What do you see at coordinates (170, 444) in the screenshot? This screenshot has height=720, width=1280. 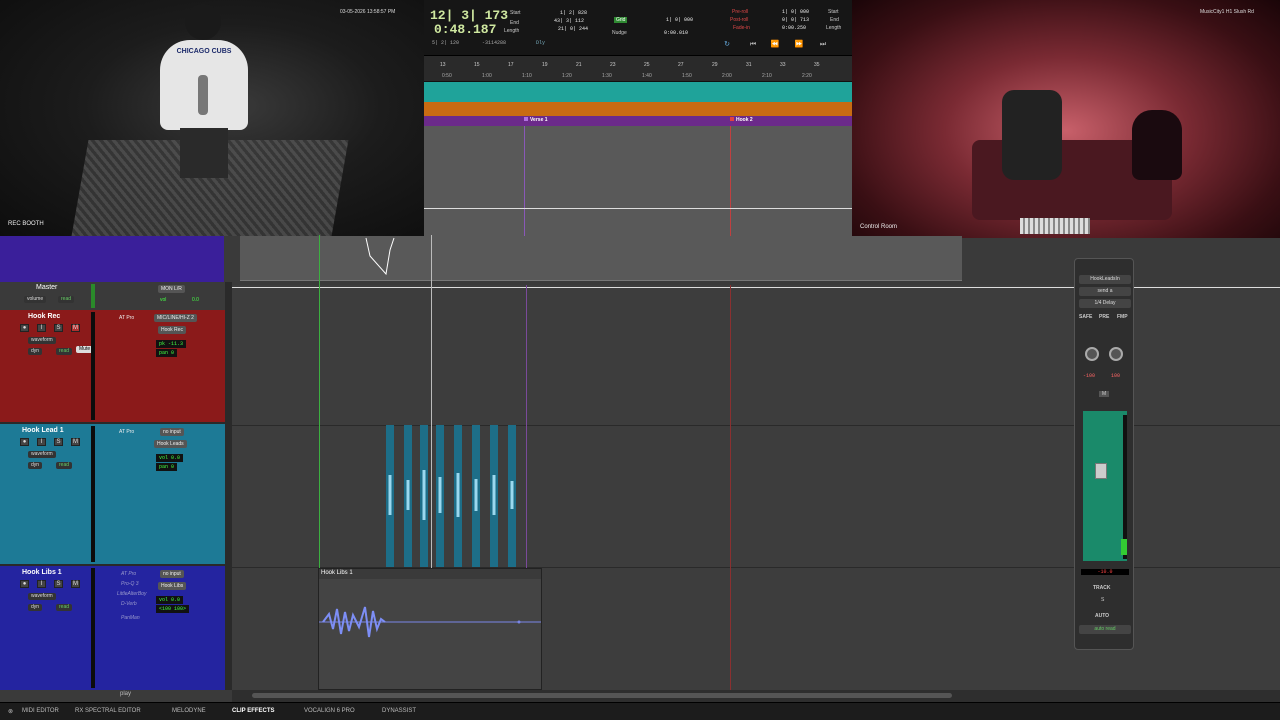 I see `output-selector: Hook Leads` at bounding box center [170, 444].